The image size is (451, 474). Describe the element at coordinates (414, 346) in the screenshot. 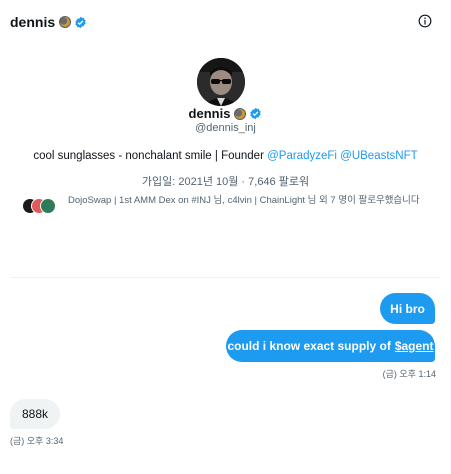

I see `cashtag-link: $agent` at that location.